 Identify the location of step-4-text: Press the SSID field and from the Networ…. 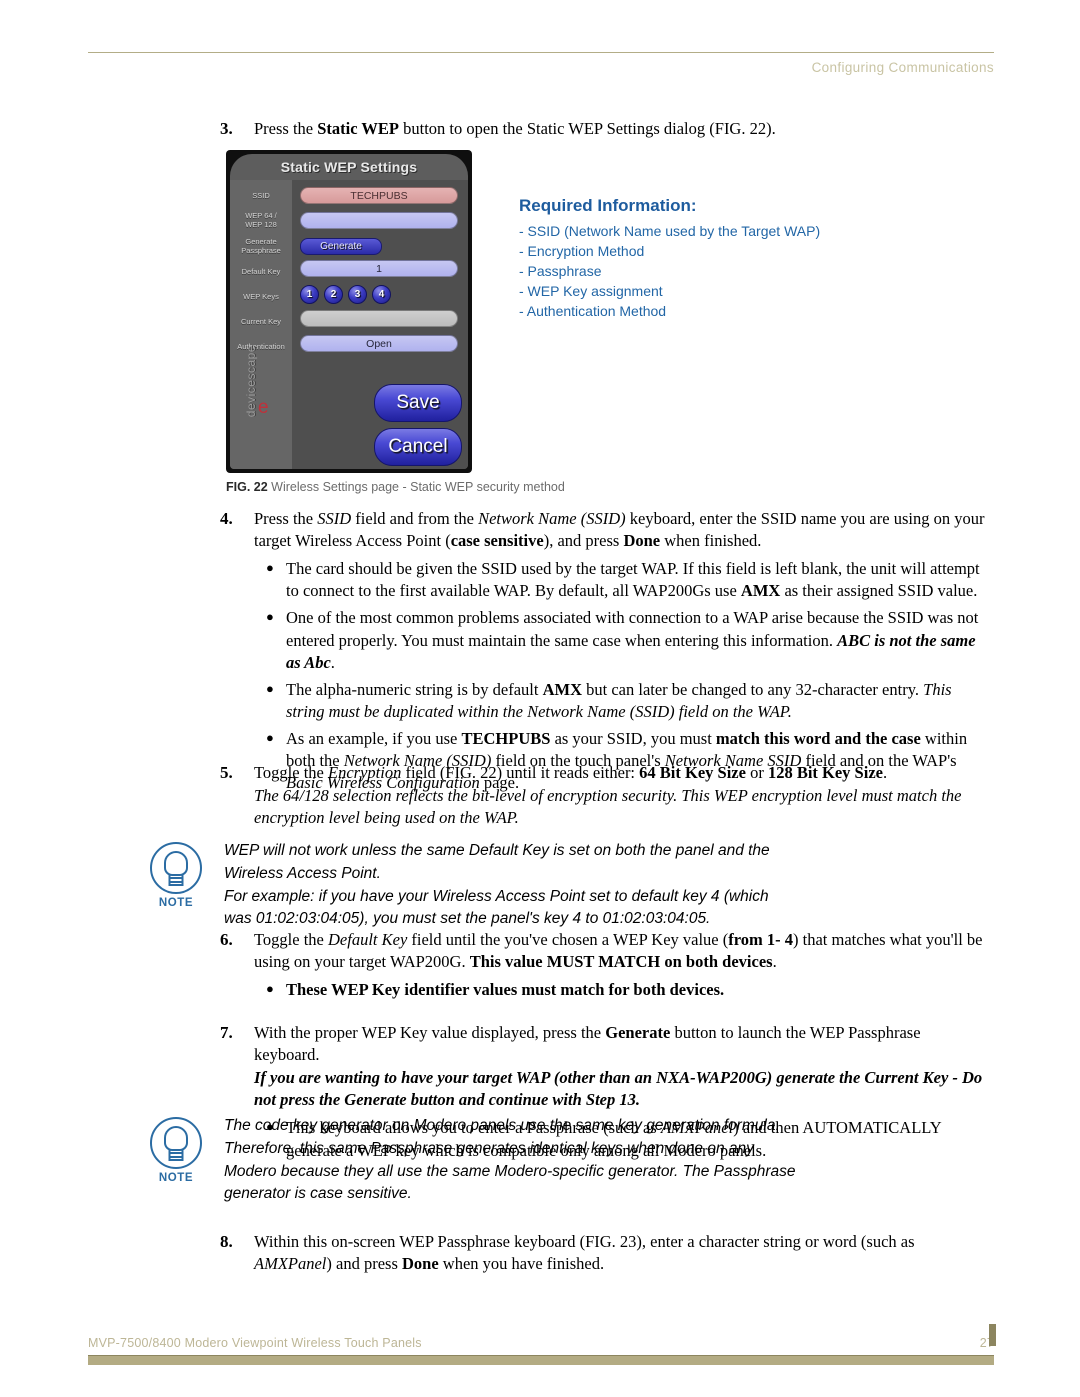
(622, 530).